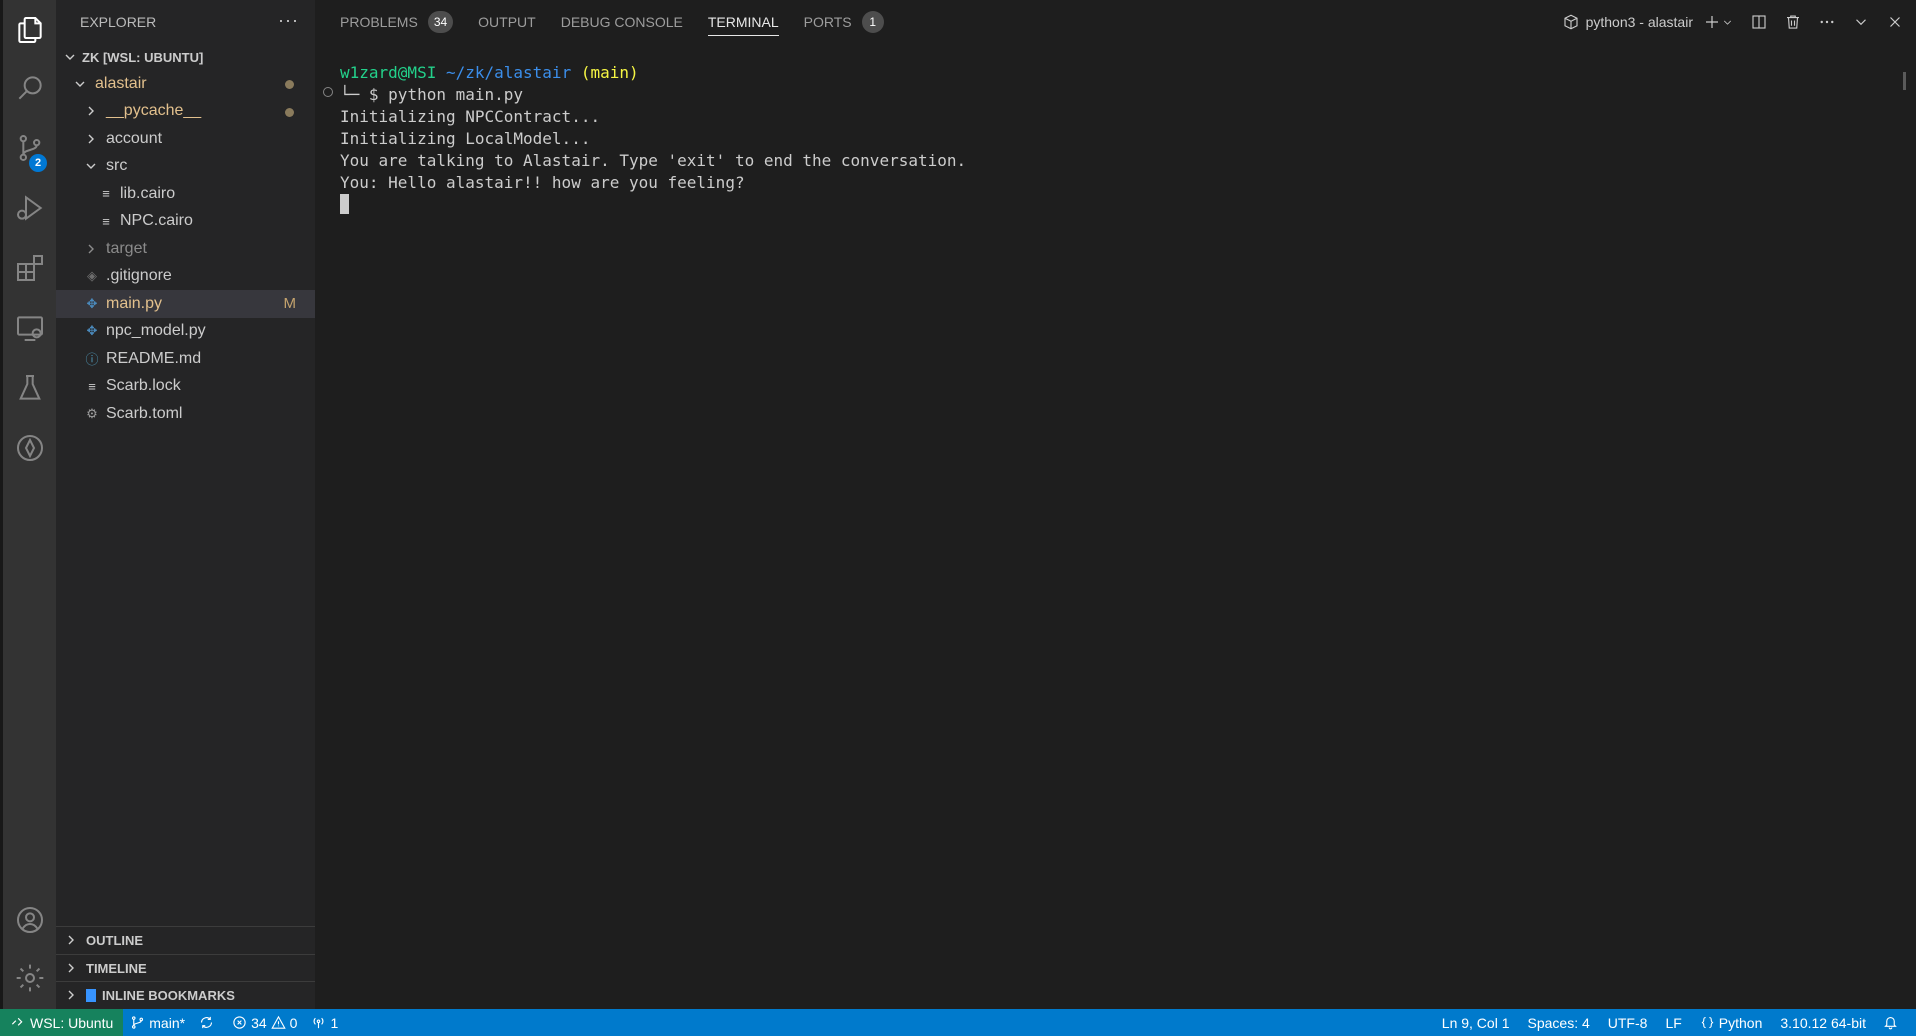  Describe the element at coordinates (185, 414) in the screenshot. I see `tree-file-scarb-toml: ⚙ Scarb.toml` at that location.